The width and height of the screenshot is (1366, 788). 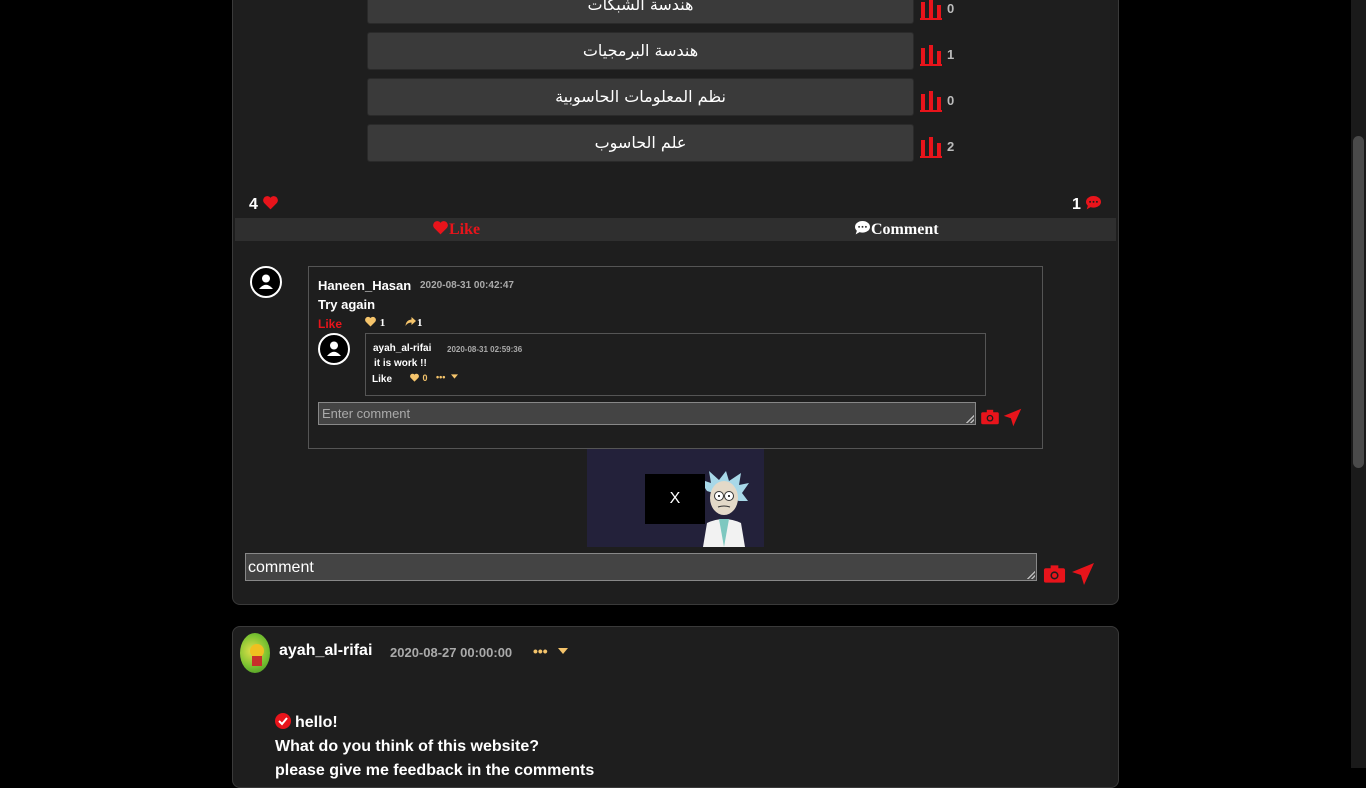 What do you see at coordinates (283, 721) in the screenshot?
I see `check-badge-icon` at bounding box center [283, 721].